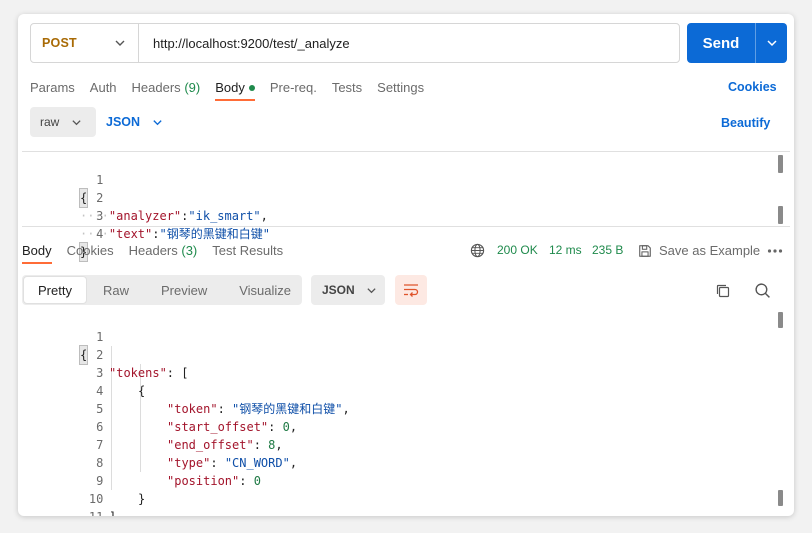  What do you see at coordinates (348, 290) in the screenshot?
I see `response-format-select: JSON` at bounding box center [348, 290].